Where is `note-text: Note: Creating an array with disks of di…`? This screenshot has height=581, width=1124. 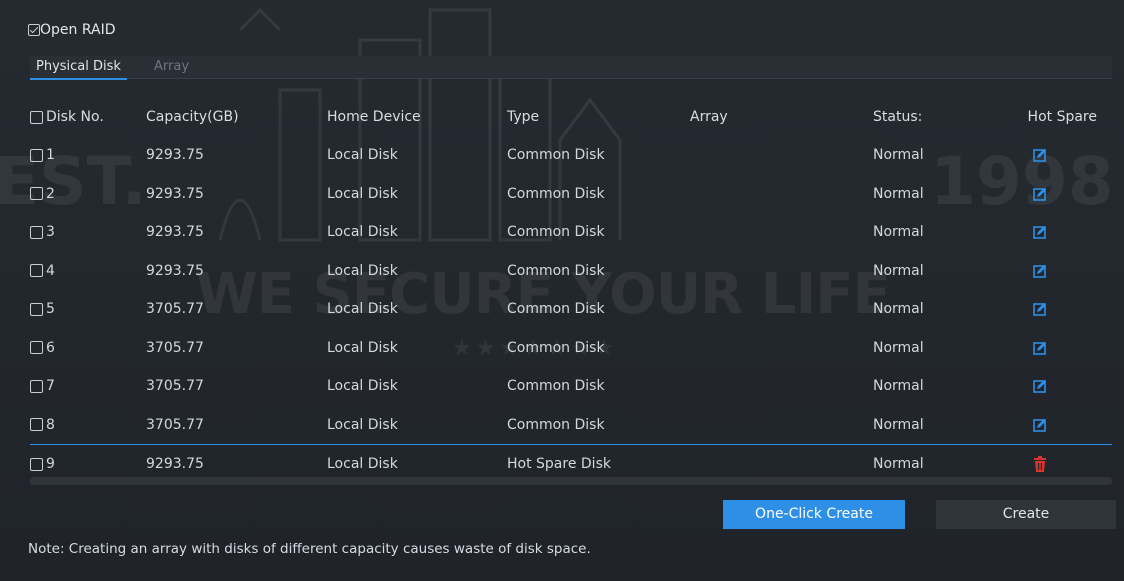
note-text: Note: Creating an array with disks of di… is located at coordinates (309, 549).